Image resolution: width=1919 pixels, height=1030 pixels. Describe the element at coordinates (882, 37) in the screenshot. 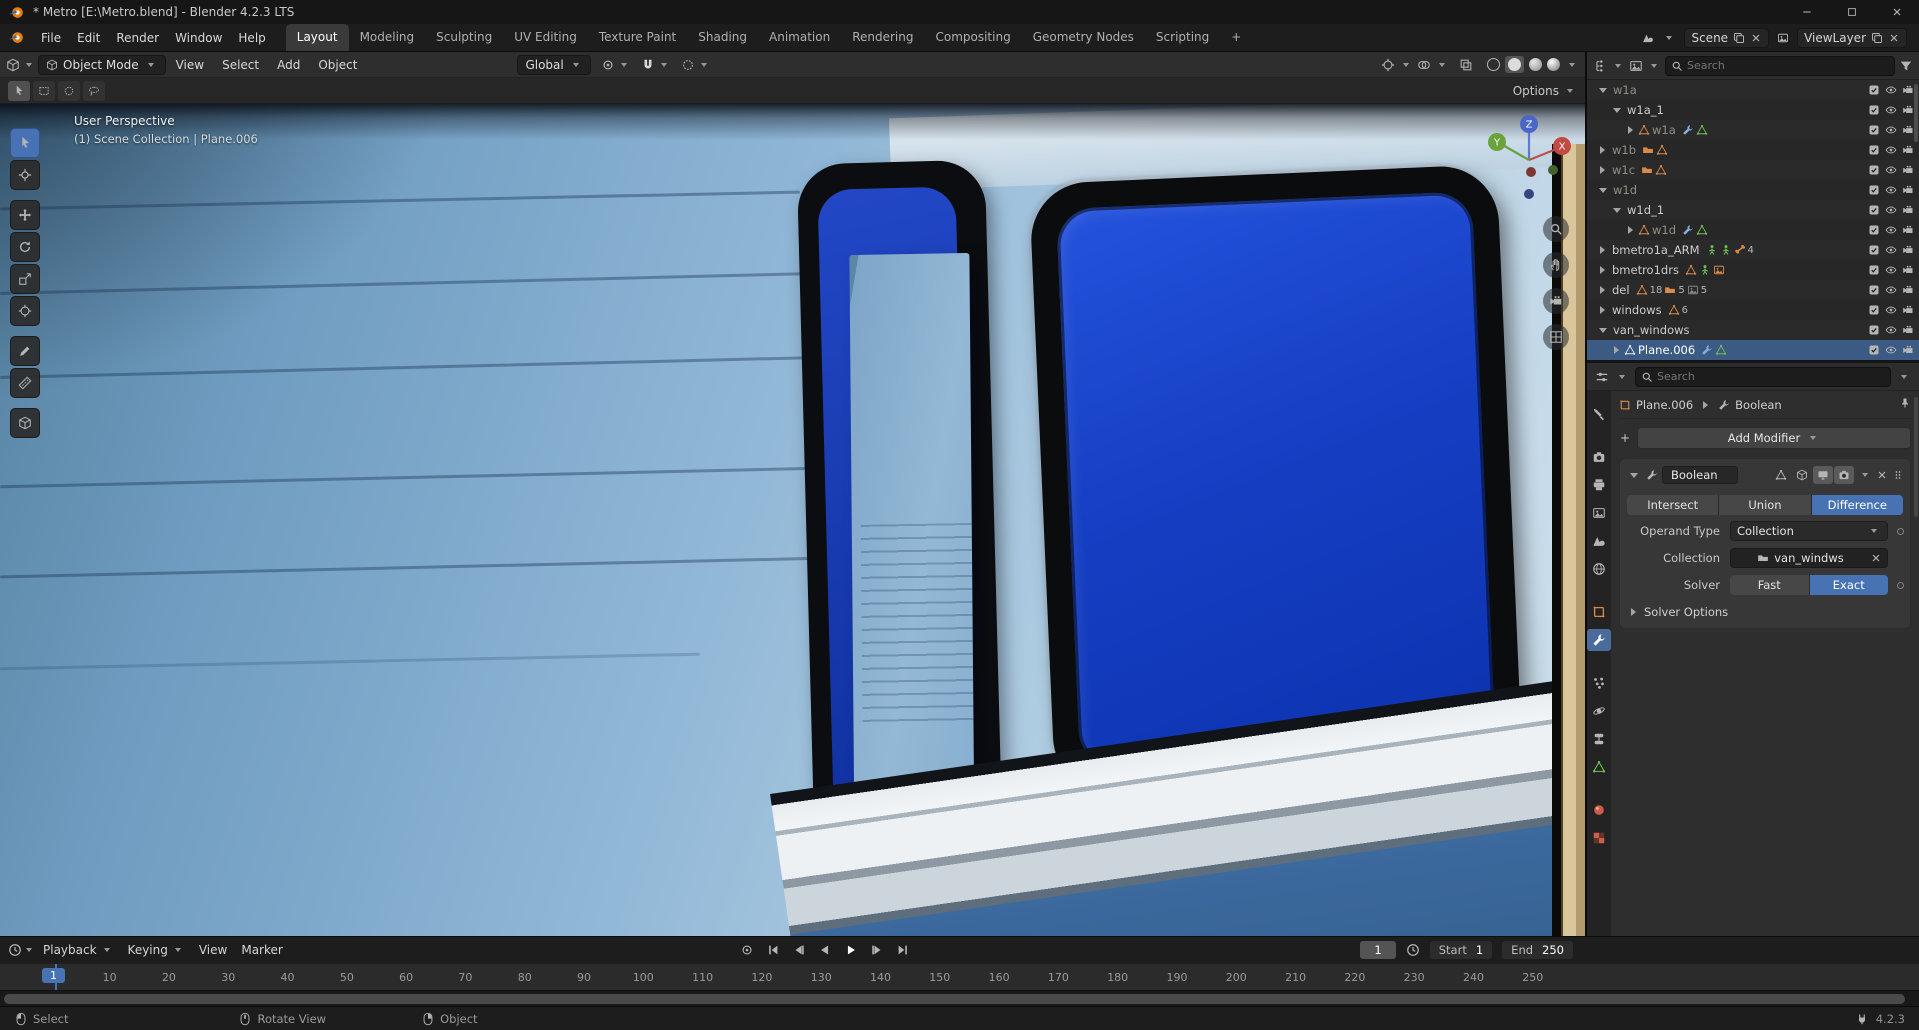

I see `workspace-tab-rendering: Rendering` at that location.